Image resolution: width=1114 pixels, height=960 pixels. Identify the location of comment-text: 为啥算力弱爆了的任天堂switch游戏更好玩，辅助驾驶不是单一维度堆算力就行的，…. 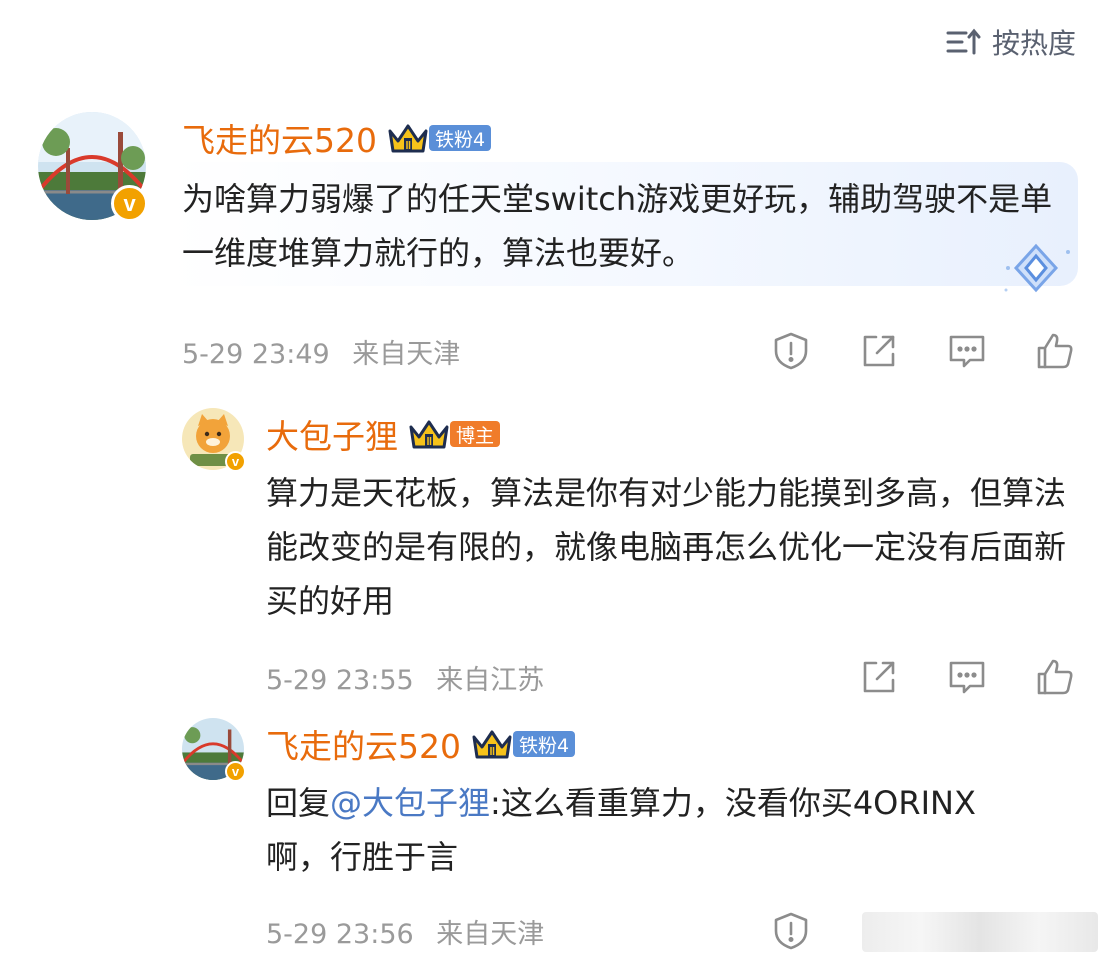
(617, 226).